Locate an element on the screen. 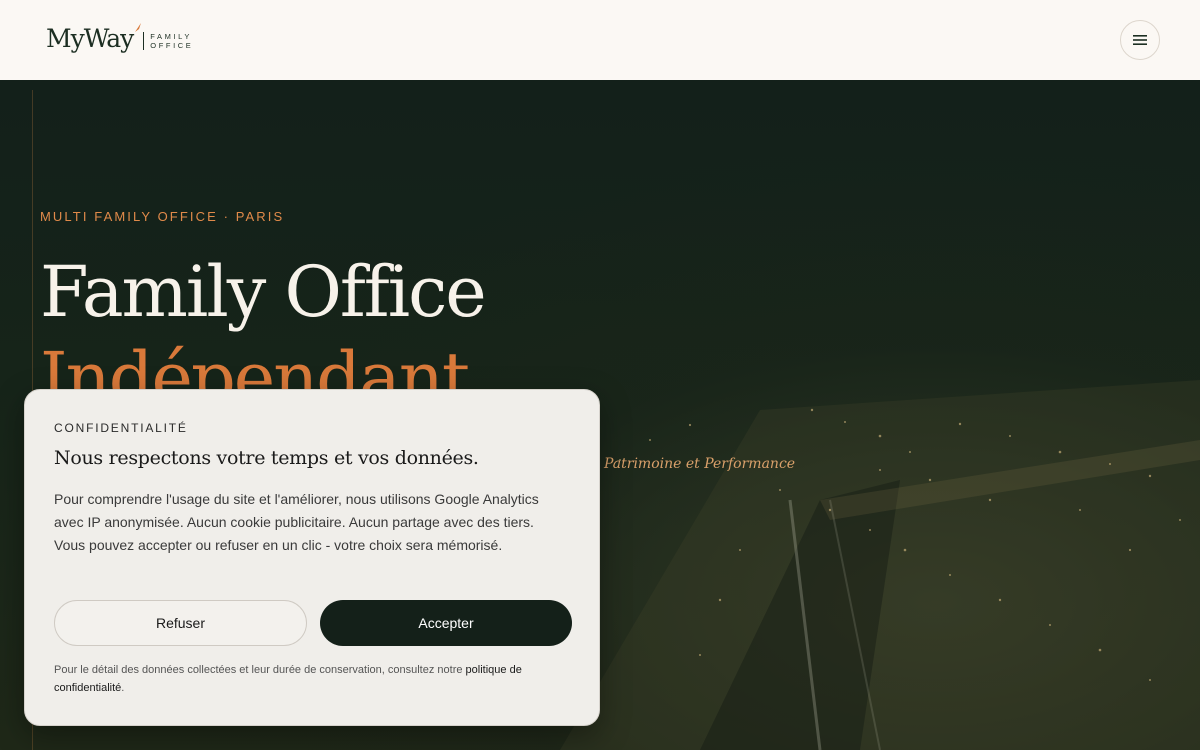 The image size is (1200, 750). hero-title: Family Office is located at coordinates (263, 292).